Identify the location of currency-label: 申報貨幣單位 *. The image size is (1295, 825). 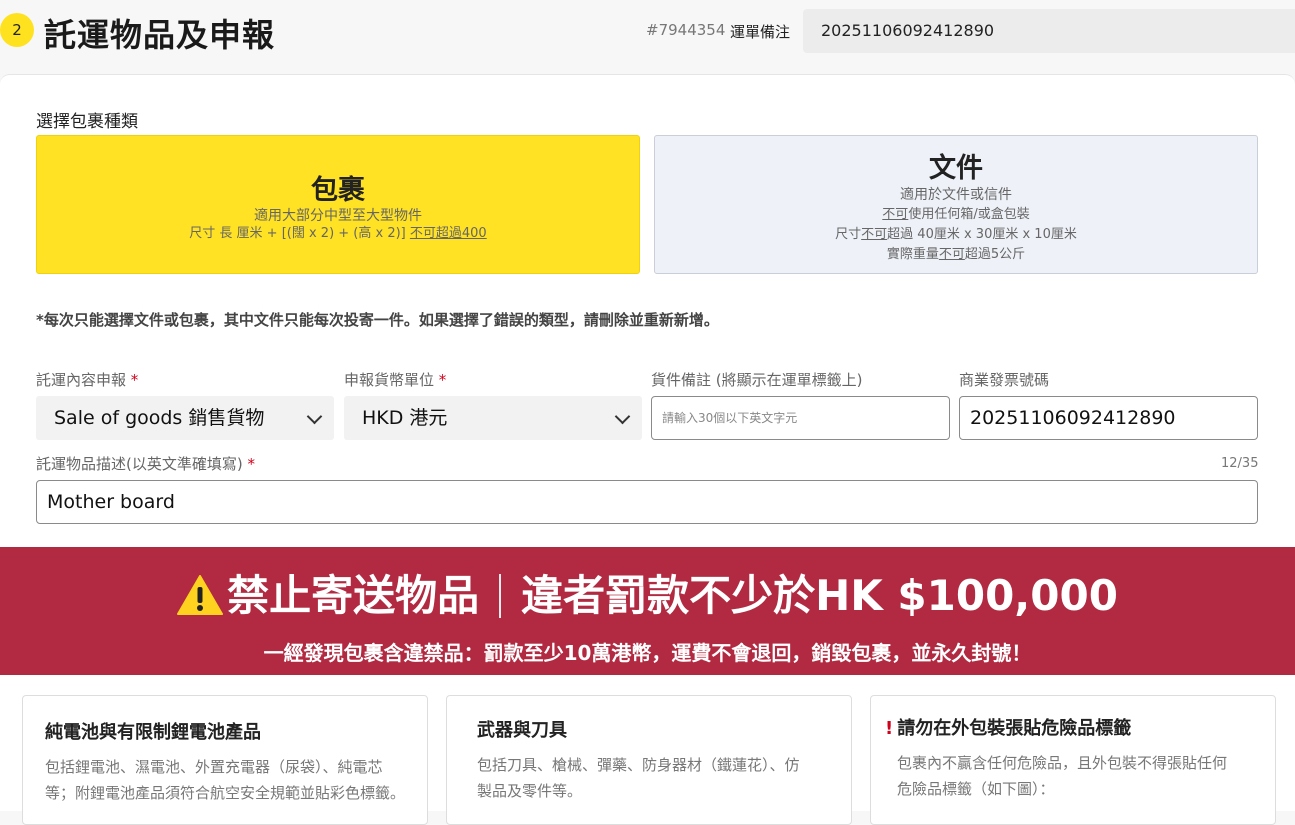
(395, 380).